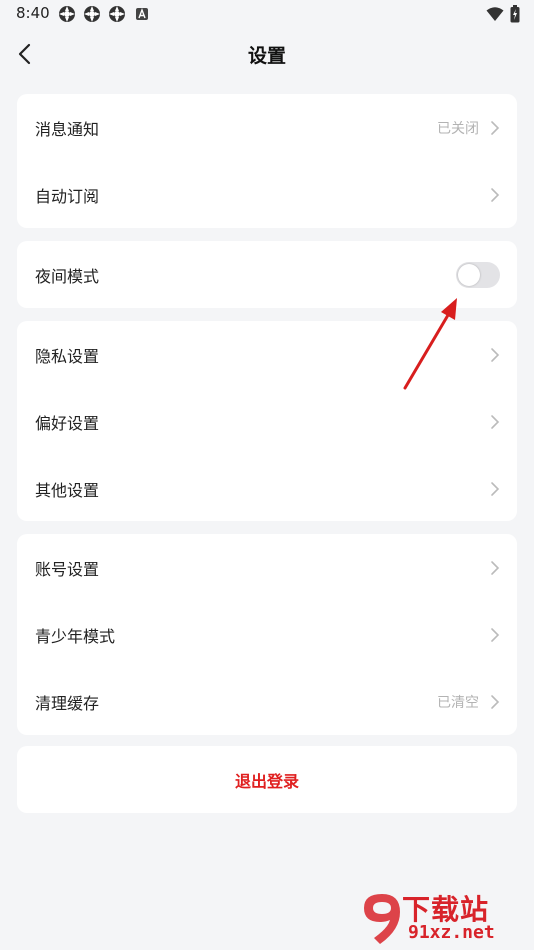 The width and height of the screenshot is (534, 950). I want to click on status-right-icons, so click(503, 14).